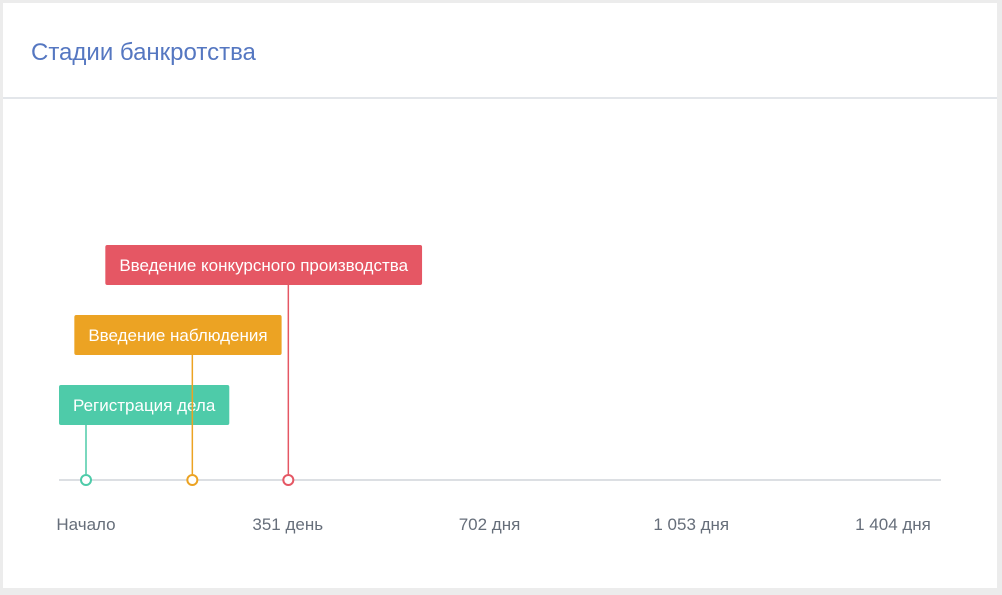 This screenshot has height=595, width=1002. What do you see at coordinates (287, 524) in the screenshot?
I see `tick-label: 351 день` at bounding box center [287, 524].